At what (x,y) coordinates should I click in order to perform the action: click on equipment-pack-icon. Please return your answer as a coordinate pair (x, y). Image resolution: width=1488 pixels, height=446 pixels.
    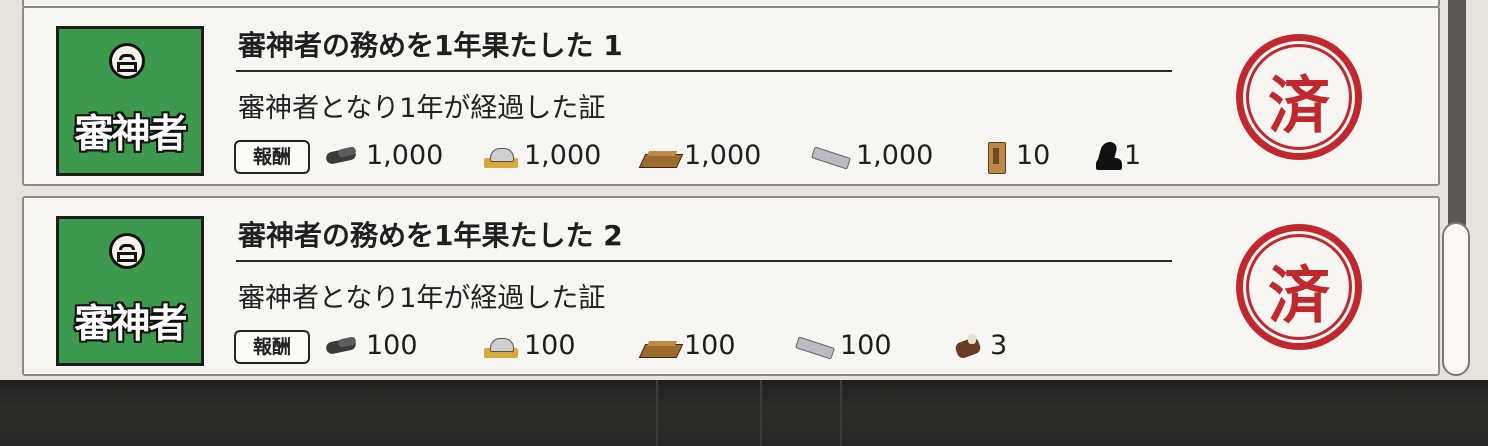
    Looking at the image, I should click on (969, 347).